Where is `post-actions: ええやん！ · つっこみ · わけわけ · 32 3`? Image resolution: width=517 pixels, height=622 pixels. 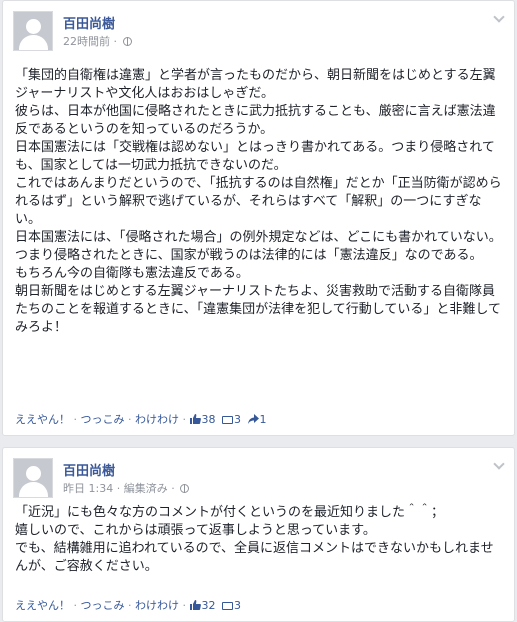 post-actions: ええやん！ · つっこみ · わけわけ · 32 3 is located at coordinates (128, 605).